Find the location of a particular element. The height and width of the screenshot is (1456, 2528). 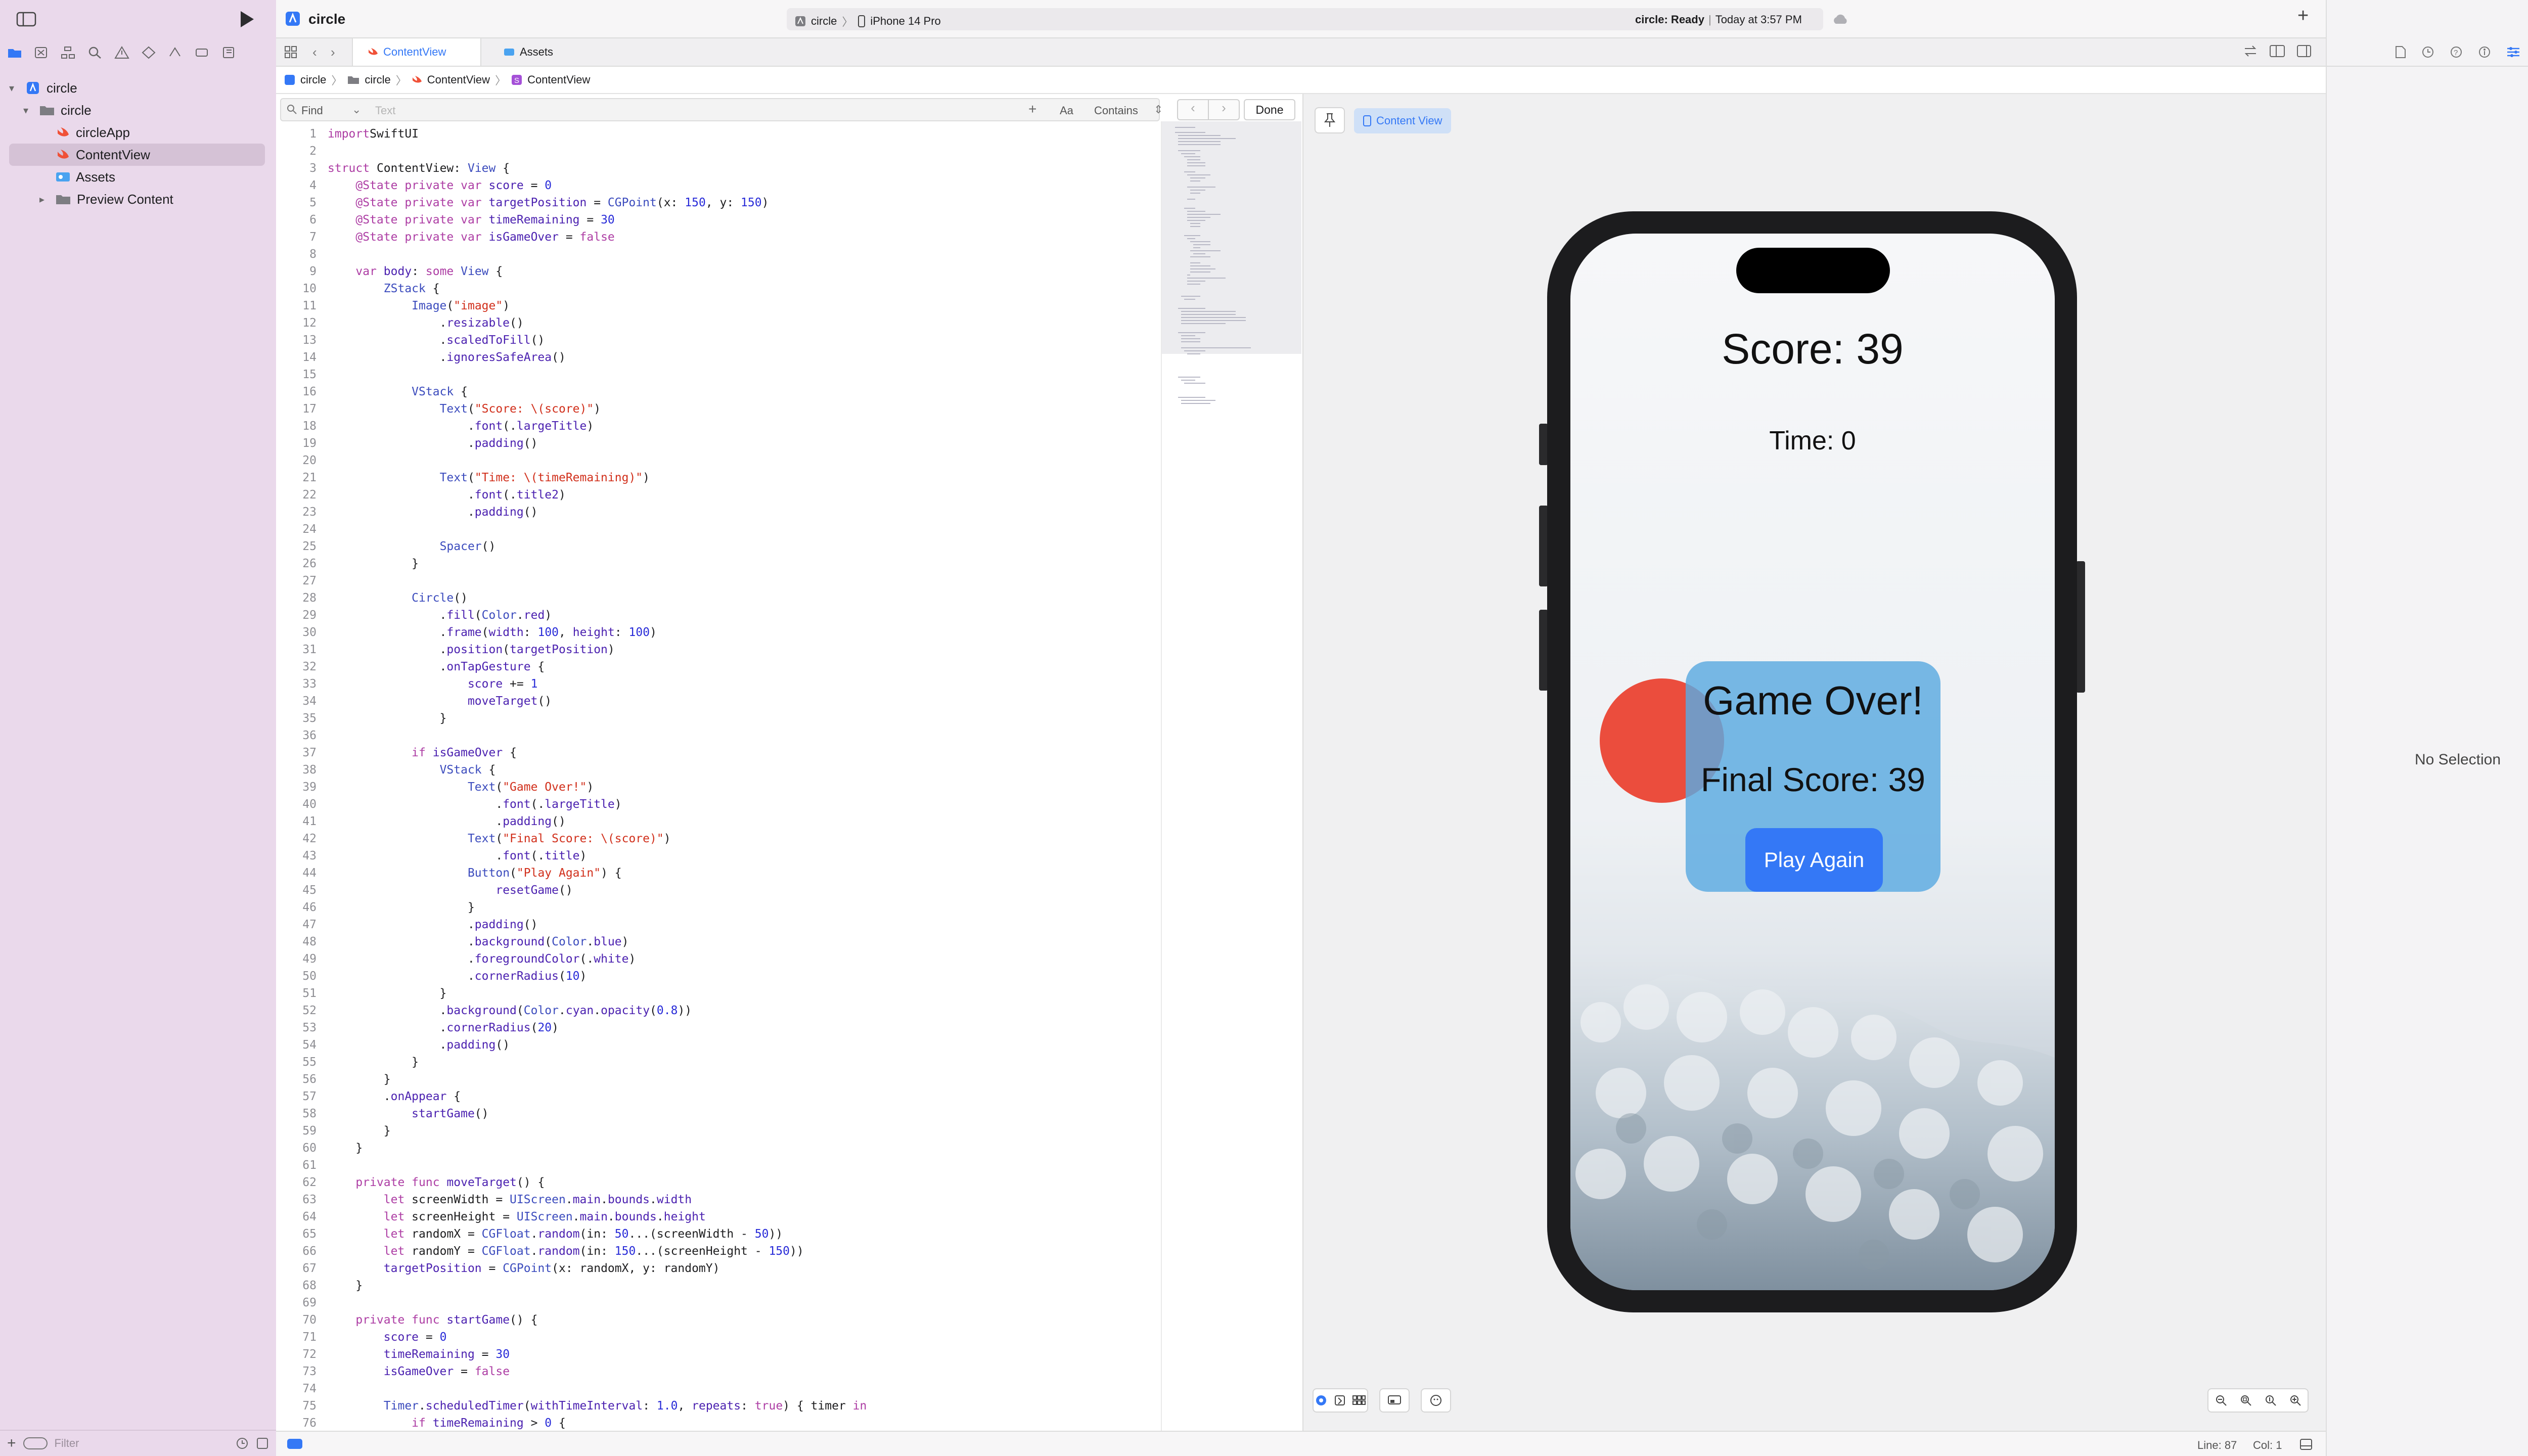

folder-icon is located at coordinates (15, 53).